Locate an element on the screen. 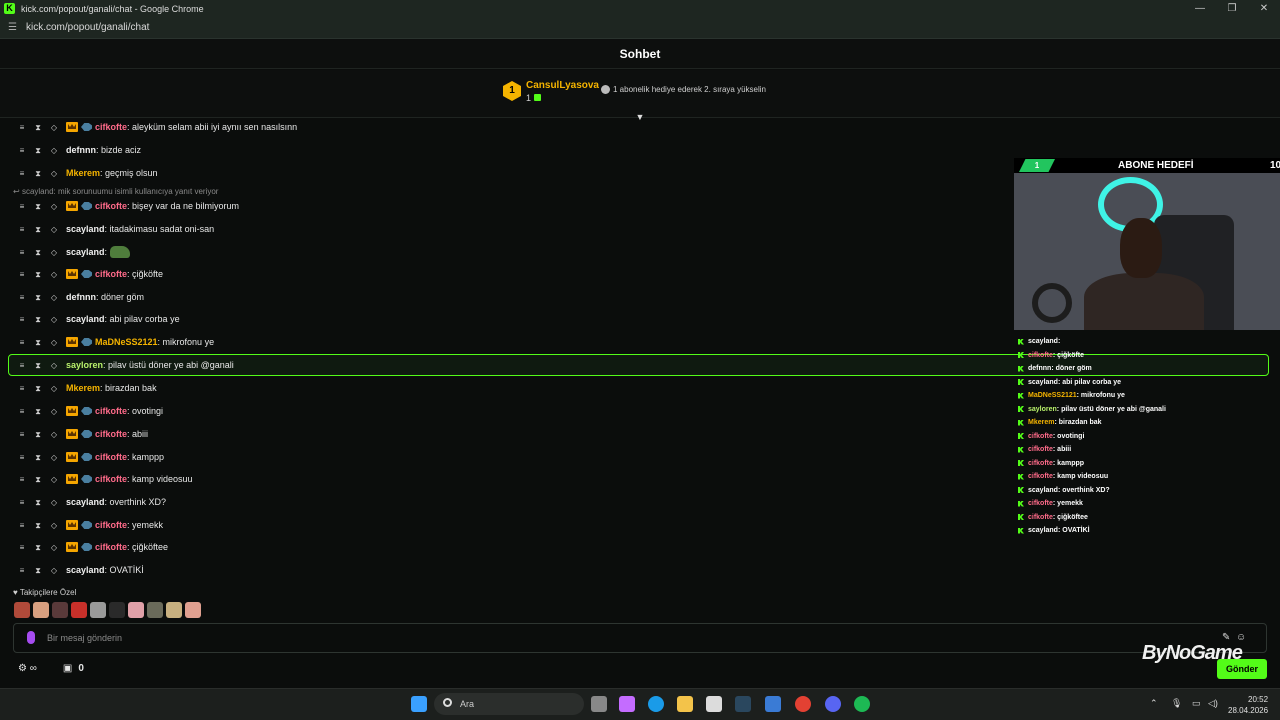  volume-icon: ◁) is located at coordinates (1213, 703).